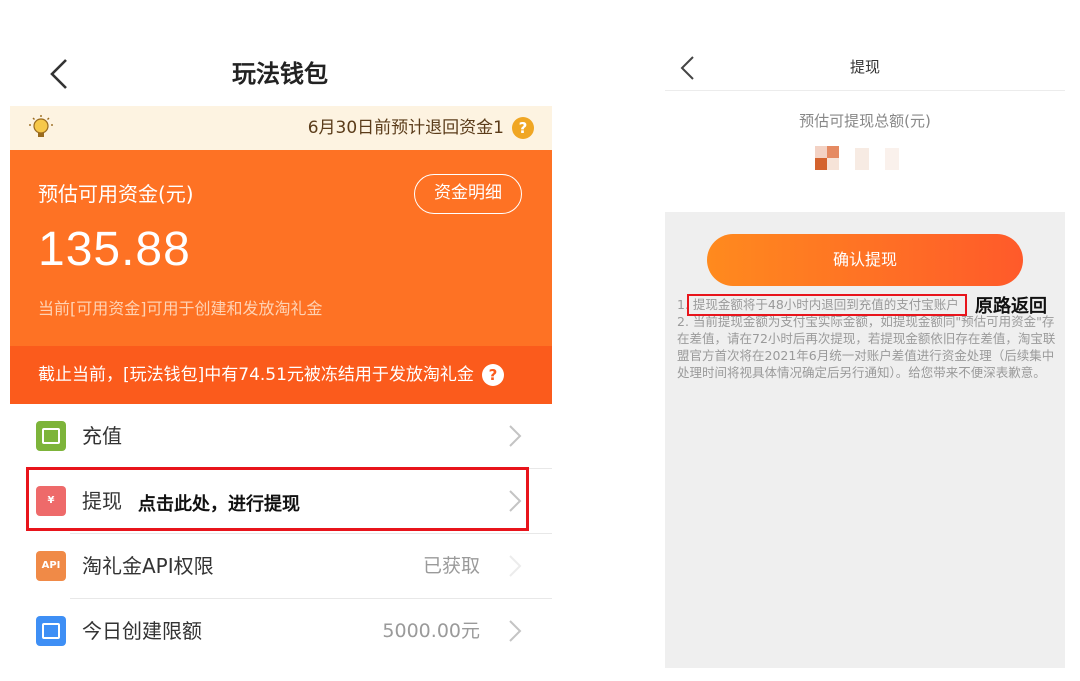  I want to click on lightbulb-icon, so click(41, 126).